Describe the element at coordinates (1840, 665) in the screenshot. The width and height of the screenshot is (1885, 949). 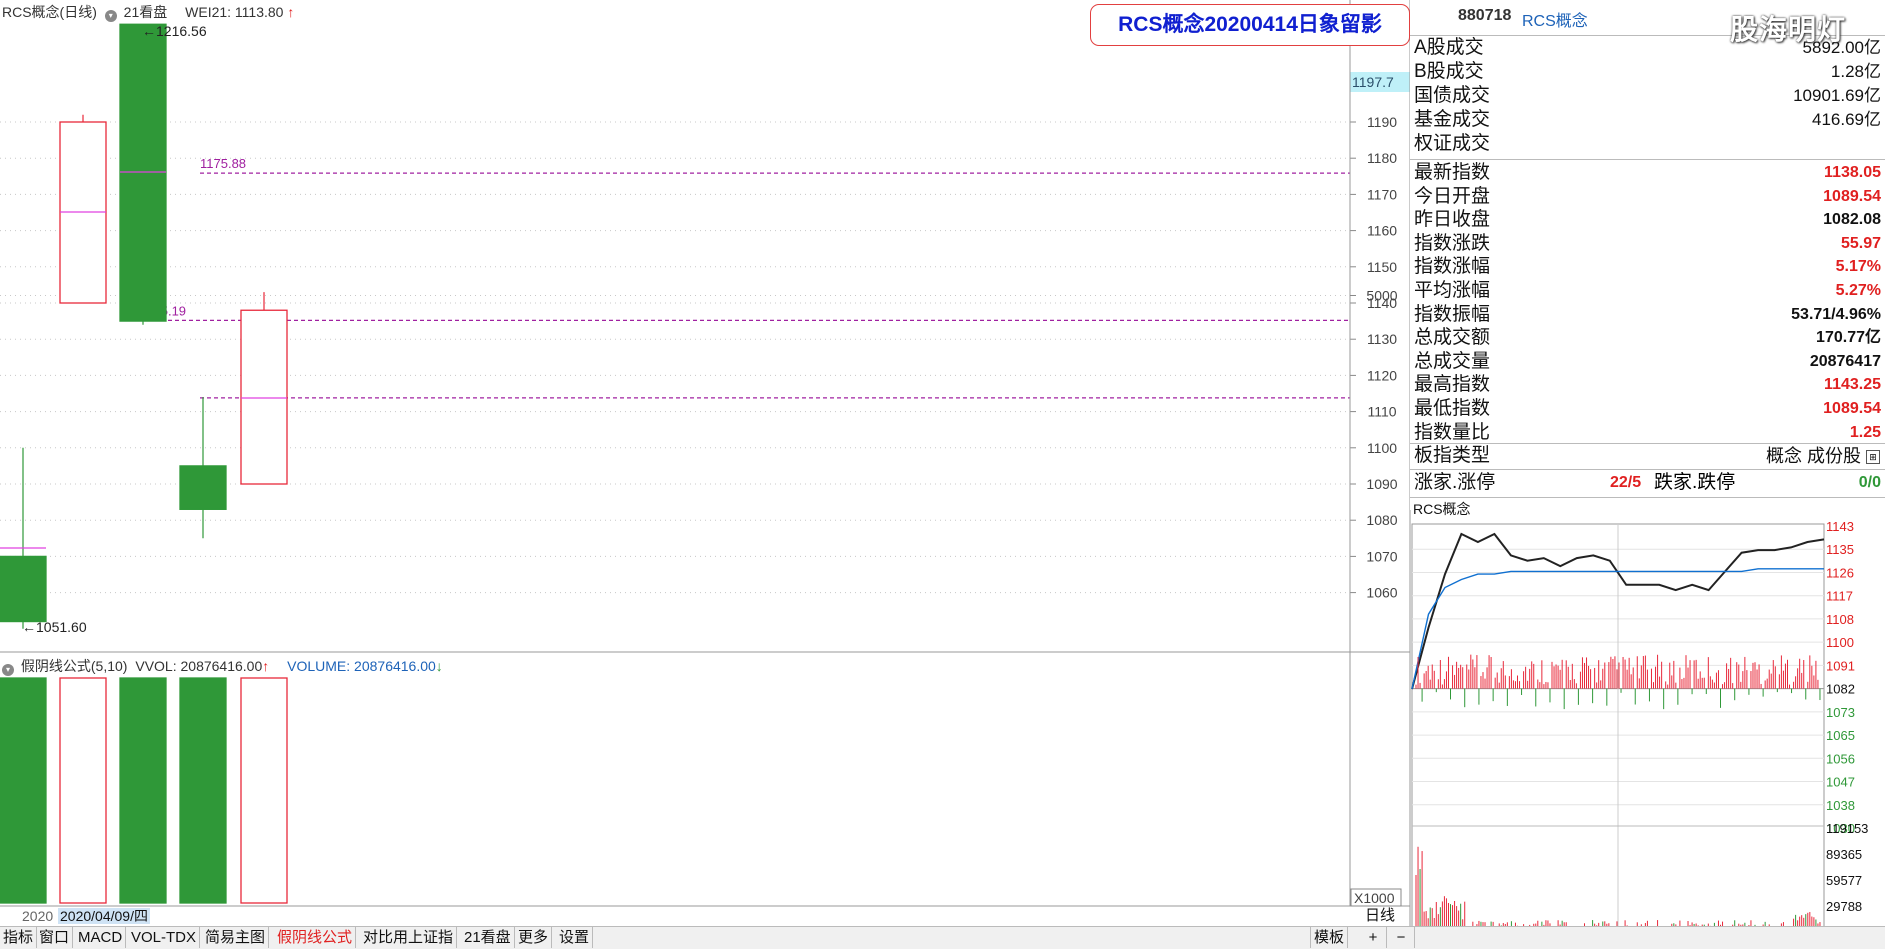
I see `intraday-price-label: 1091` at that location.